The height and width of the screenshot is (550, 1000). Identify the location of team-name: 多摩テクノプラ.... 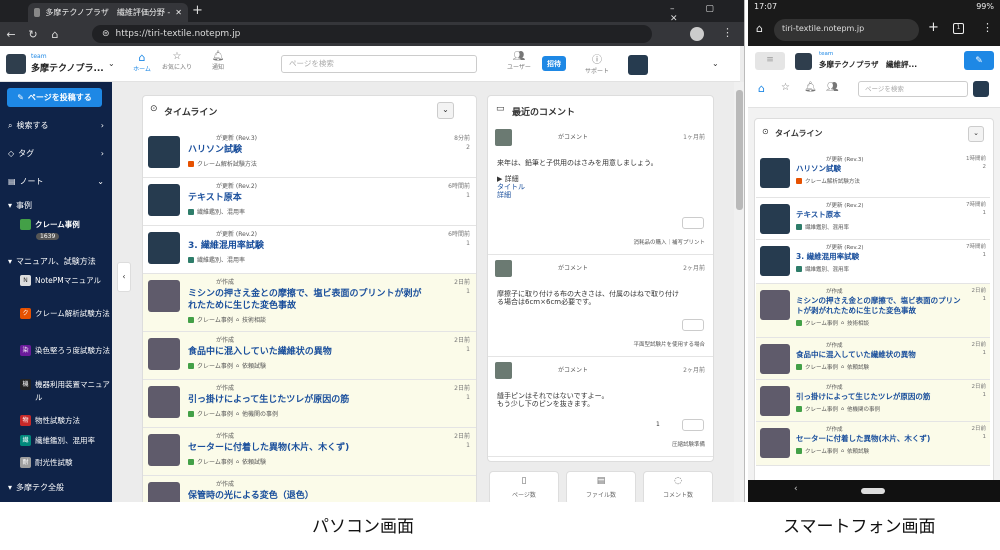
(67, 67).